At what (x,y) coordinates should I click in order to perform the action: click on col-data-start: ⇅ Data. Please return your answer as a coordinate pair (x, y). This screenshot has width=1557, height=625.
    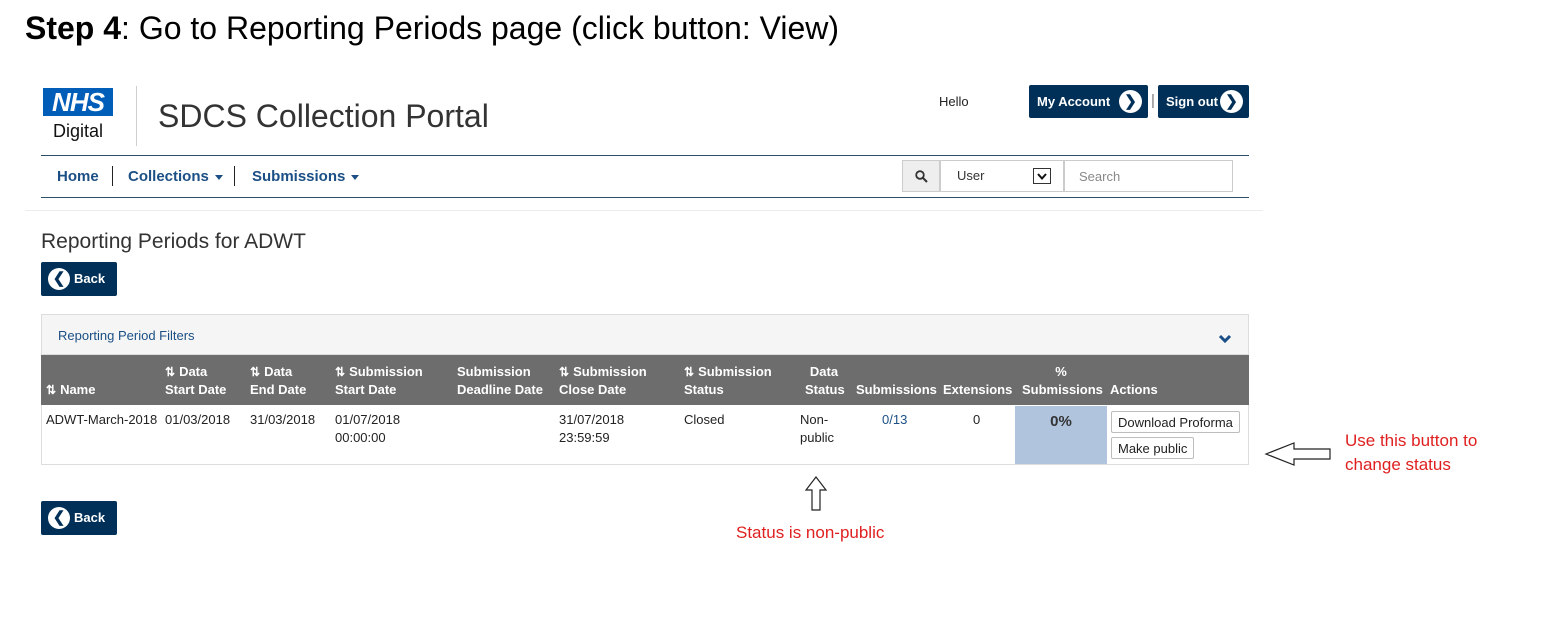
    Looking at the image, I should click on (186, 372).